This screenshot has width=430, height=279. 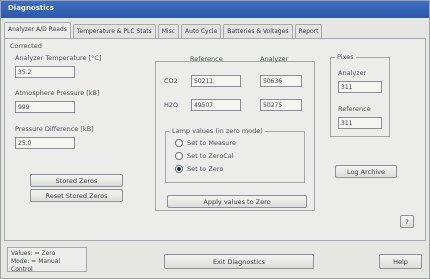 What do you see at coordinates (114, 31) in the screenshot?
I see `tab-temperature-plc-stats: Temperature & PLC Stats` at bounding box center [114, 31].